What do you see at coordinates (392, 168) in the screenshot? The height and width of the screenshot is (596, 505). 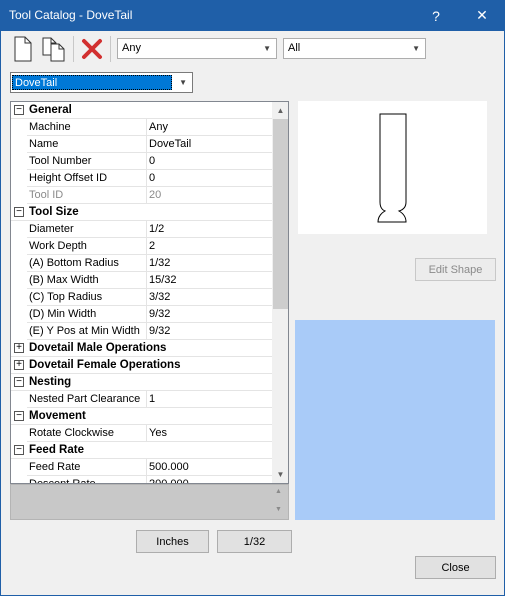 I see `dovetail-tool-shape` at bounding box center [392, 168].